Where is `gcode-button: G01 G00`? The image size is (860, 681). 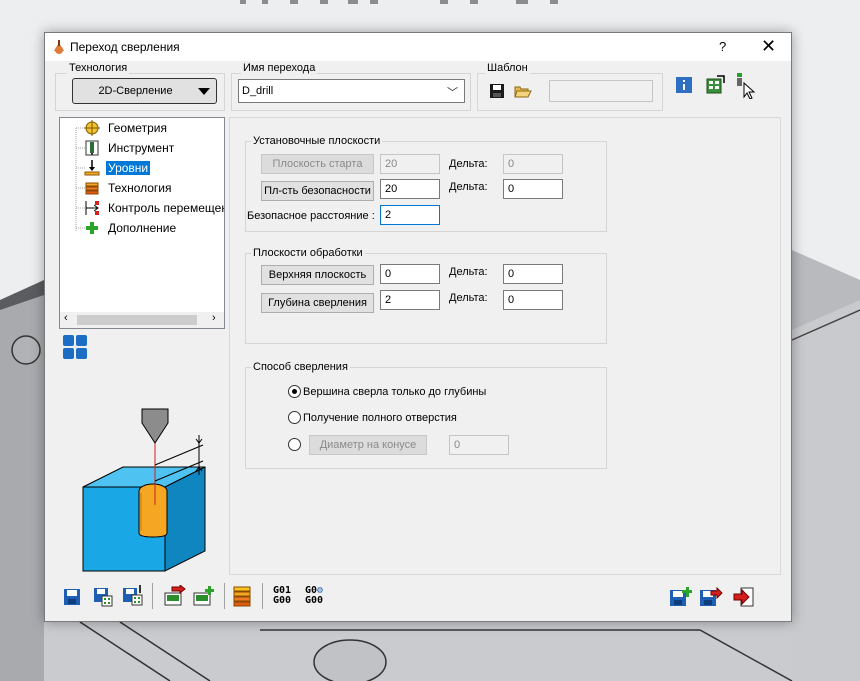 gcode-button: G01 G00 is located at coordinates (282, 596).